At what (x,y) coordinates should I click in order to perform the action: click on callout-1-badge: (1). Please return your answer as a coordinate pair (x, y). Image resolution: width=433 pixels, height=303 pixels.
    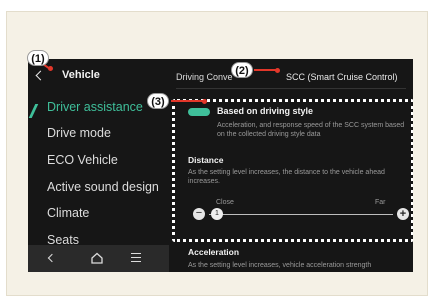
    Looking at the image, I should click on (38, 58).